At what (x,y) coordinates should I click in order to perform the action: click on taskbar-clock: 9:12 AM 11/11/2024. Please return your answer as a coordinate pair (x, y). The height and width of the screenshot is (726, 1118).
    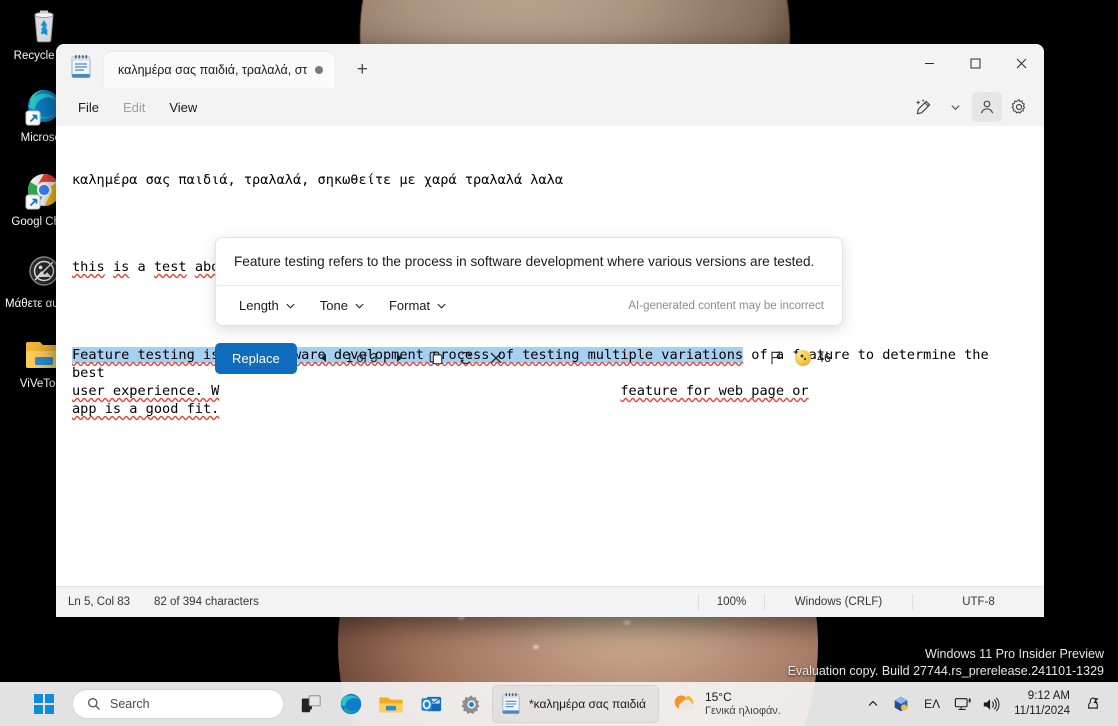
    Looking at the image, I should click on (1042, 704).